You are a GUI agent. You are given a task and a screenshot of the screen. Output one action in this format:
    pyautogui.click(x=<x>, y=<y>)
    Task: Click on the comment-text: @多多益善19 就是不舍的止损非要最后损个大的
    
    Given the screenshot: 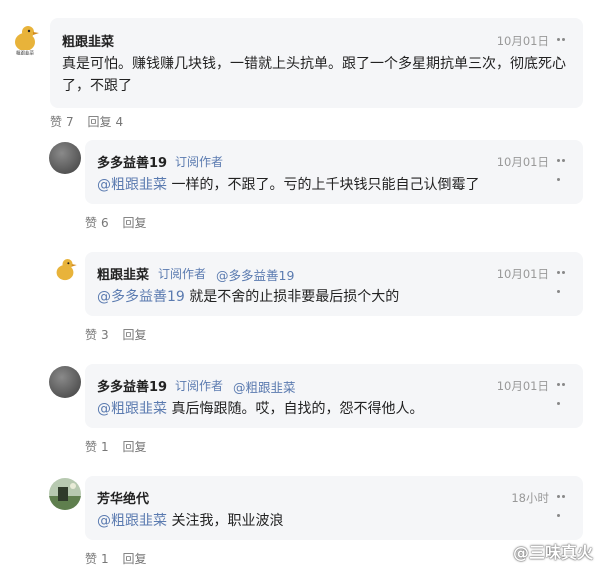 What is the action you would take?
    pyautogui.click(x=332, y=297)
    